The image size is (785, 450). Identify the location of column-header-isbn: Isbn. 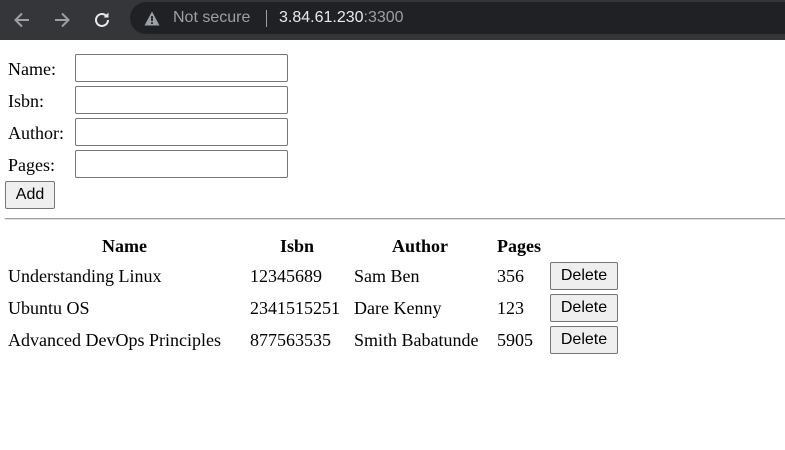
(297, 246).